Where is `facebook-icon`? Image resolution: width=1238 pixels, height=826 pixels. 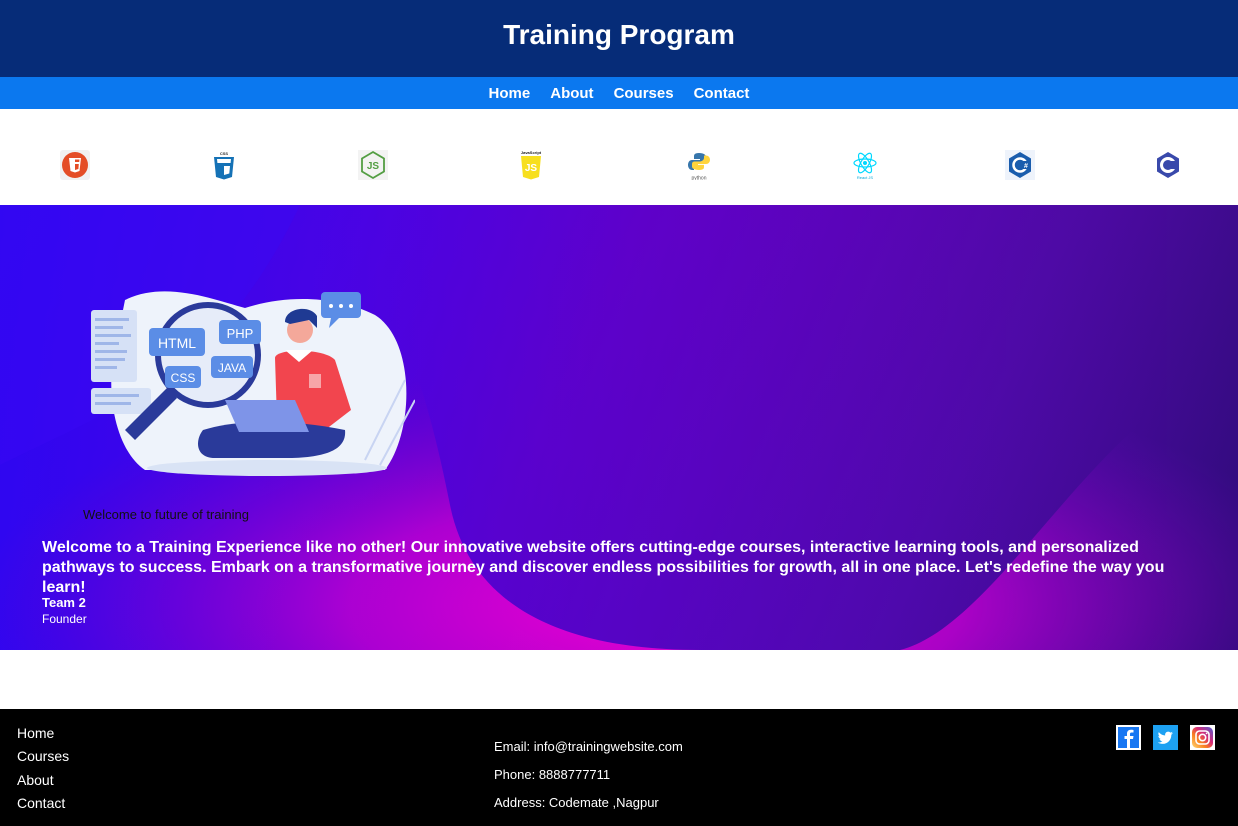 facebook-icon is located at coordinates (1128, 737).